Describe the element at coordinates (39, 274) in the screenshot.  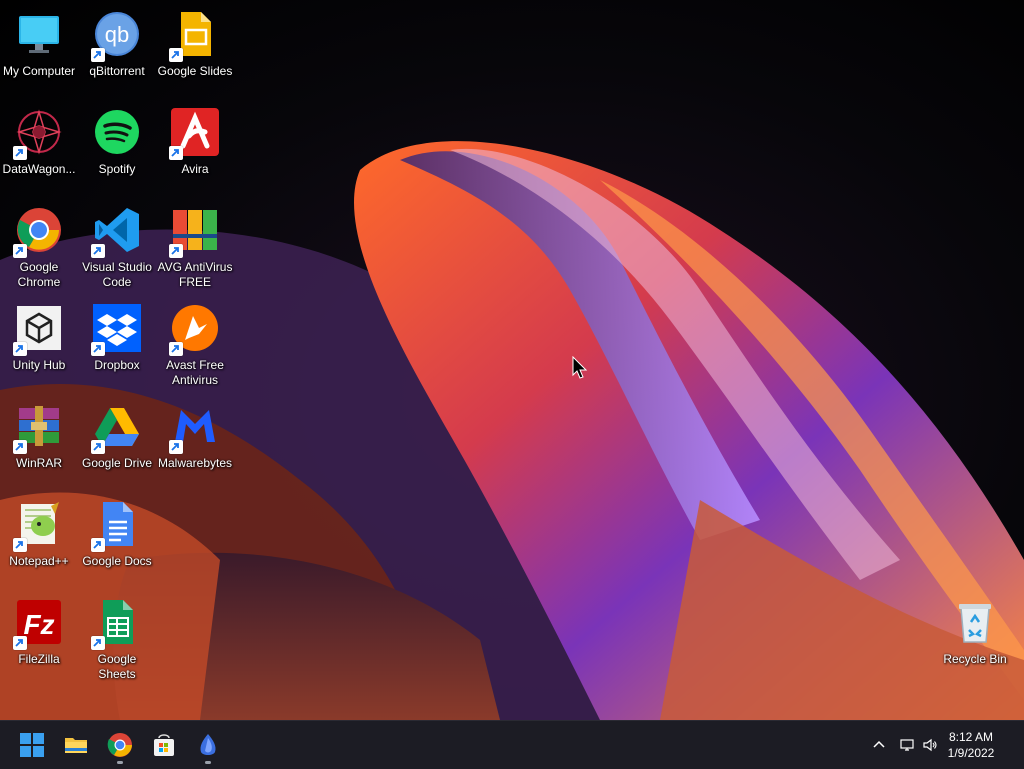
I see `desktop-icon-label: Google Chrome` at that location.